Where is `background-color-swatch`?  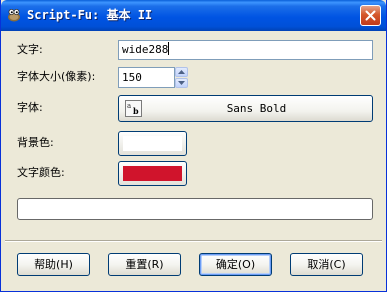
background-color-swatch is located at coordinates (152, 143).